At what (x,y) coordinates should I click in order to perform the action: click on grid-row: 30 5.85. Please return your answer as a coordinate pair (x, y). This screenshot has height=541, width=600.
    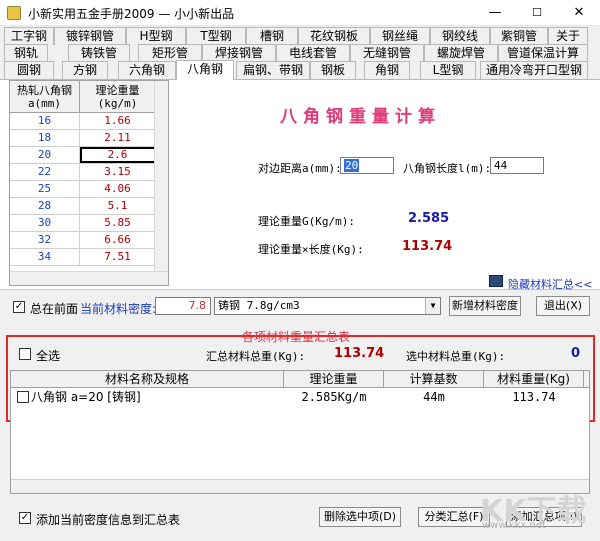
    Looking at the image, I should click on (89, 223).